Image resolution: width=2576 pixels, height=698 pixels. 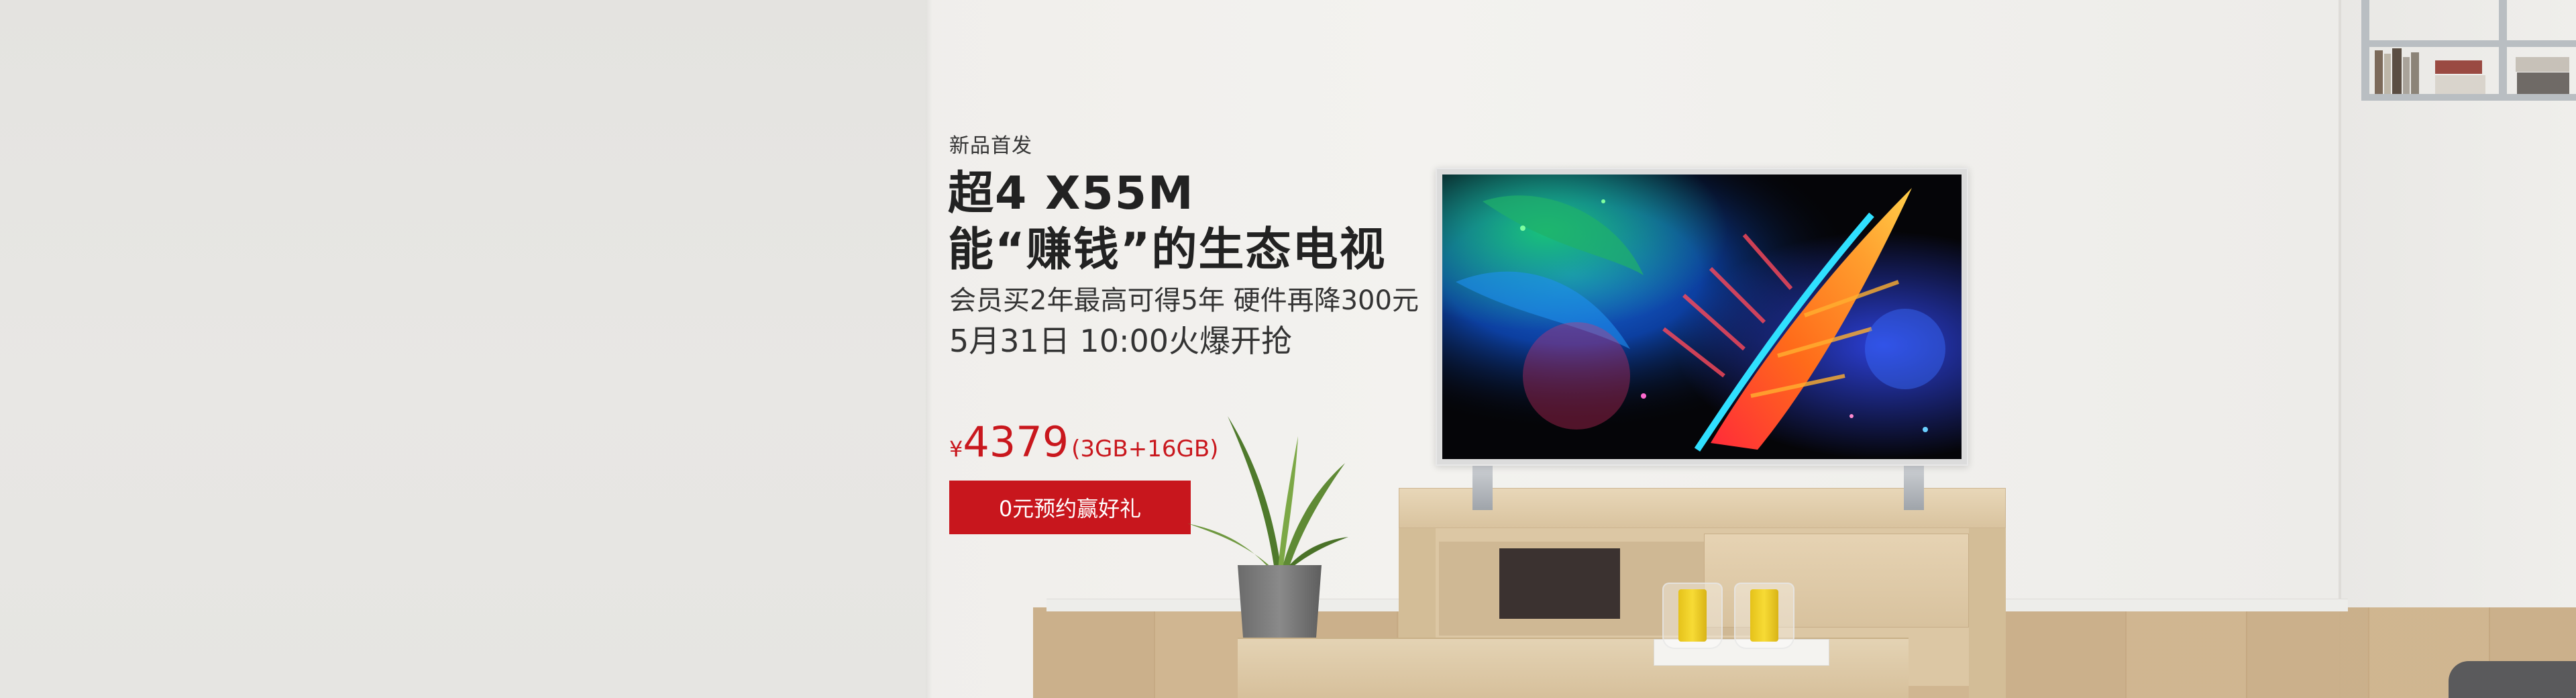 I want to click on currency-symbol: ¥, so click(x=956, y=449).